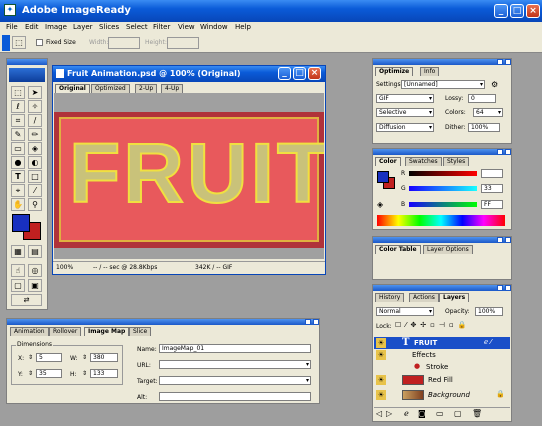 The height and width of the screenshot is (426, 542). Describe the element at coordinates (72, 88) in the screenshot. I see `tab-original: Original` at that location.